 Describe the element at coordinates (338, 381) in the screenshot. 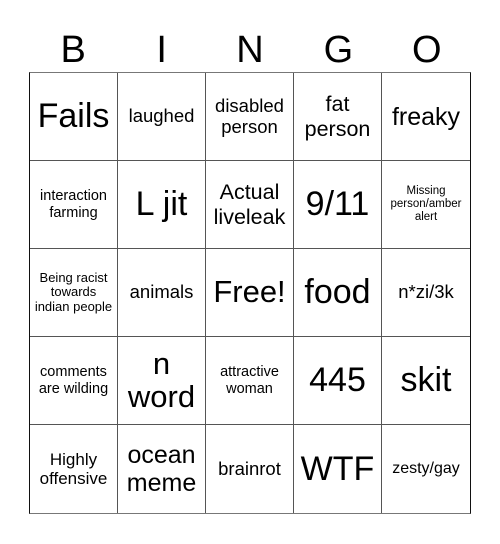

I see `bingo-cell: 445` at that location.